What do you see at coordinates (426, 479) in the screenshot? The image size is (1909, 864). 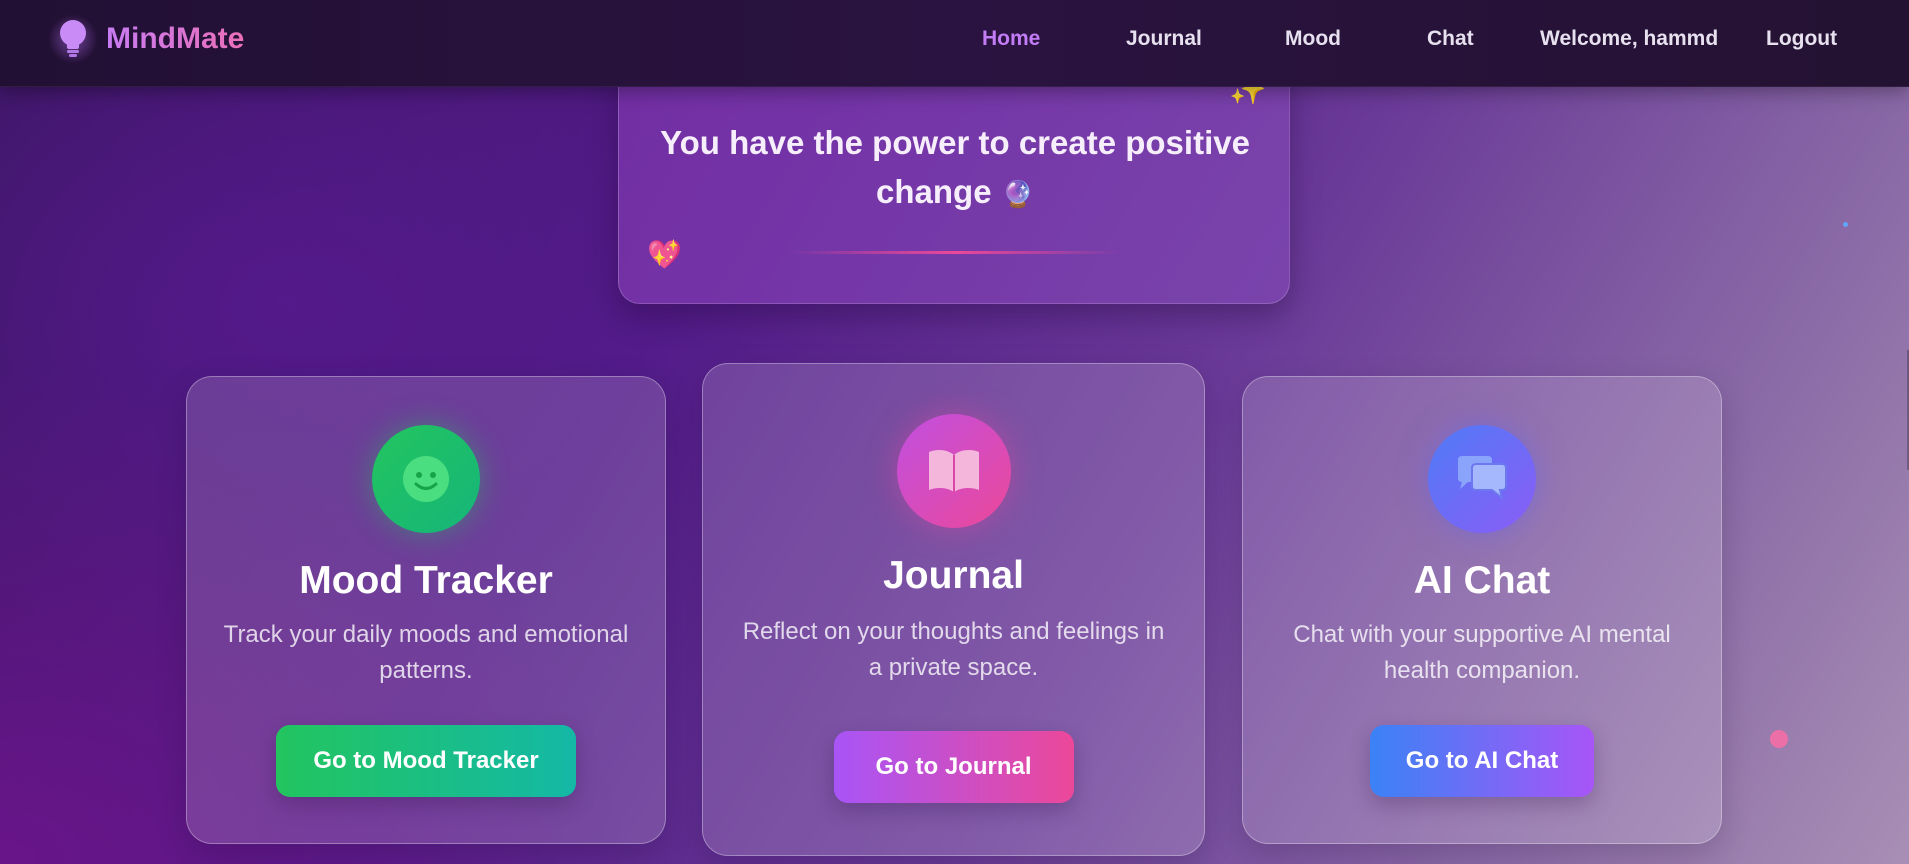 I see `smiley-icon` at bounding box center [426, 479].